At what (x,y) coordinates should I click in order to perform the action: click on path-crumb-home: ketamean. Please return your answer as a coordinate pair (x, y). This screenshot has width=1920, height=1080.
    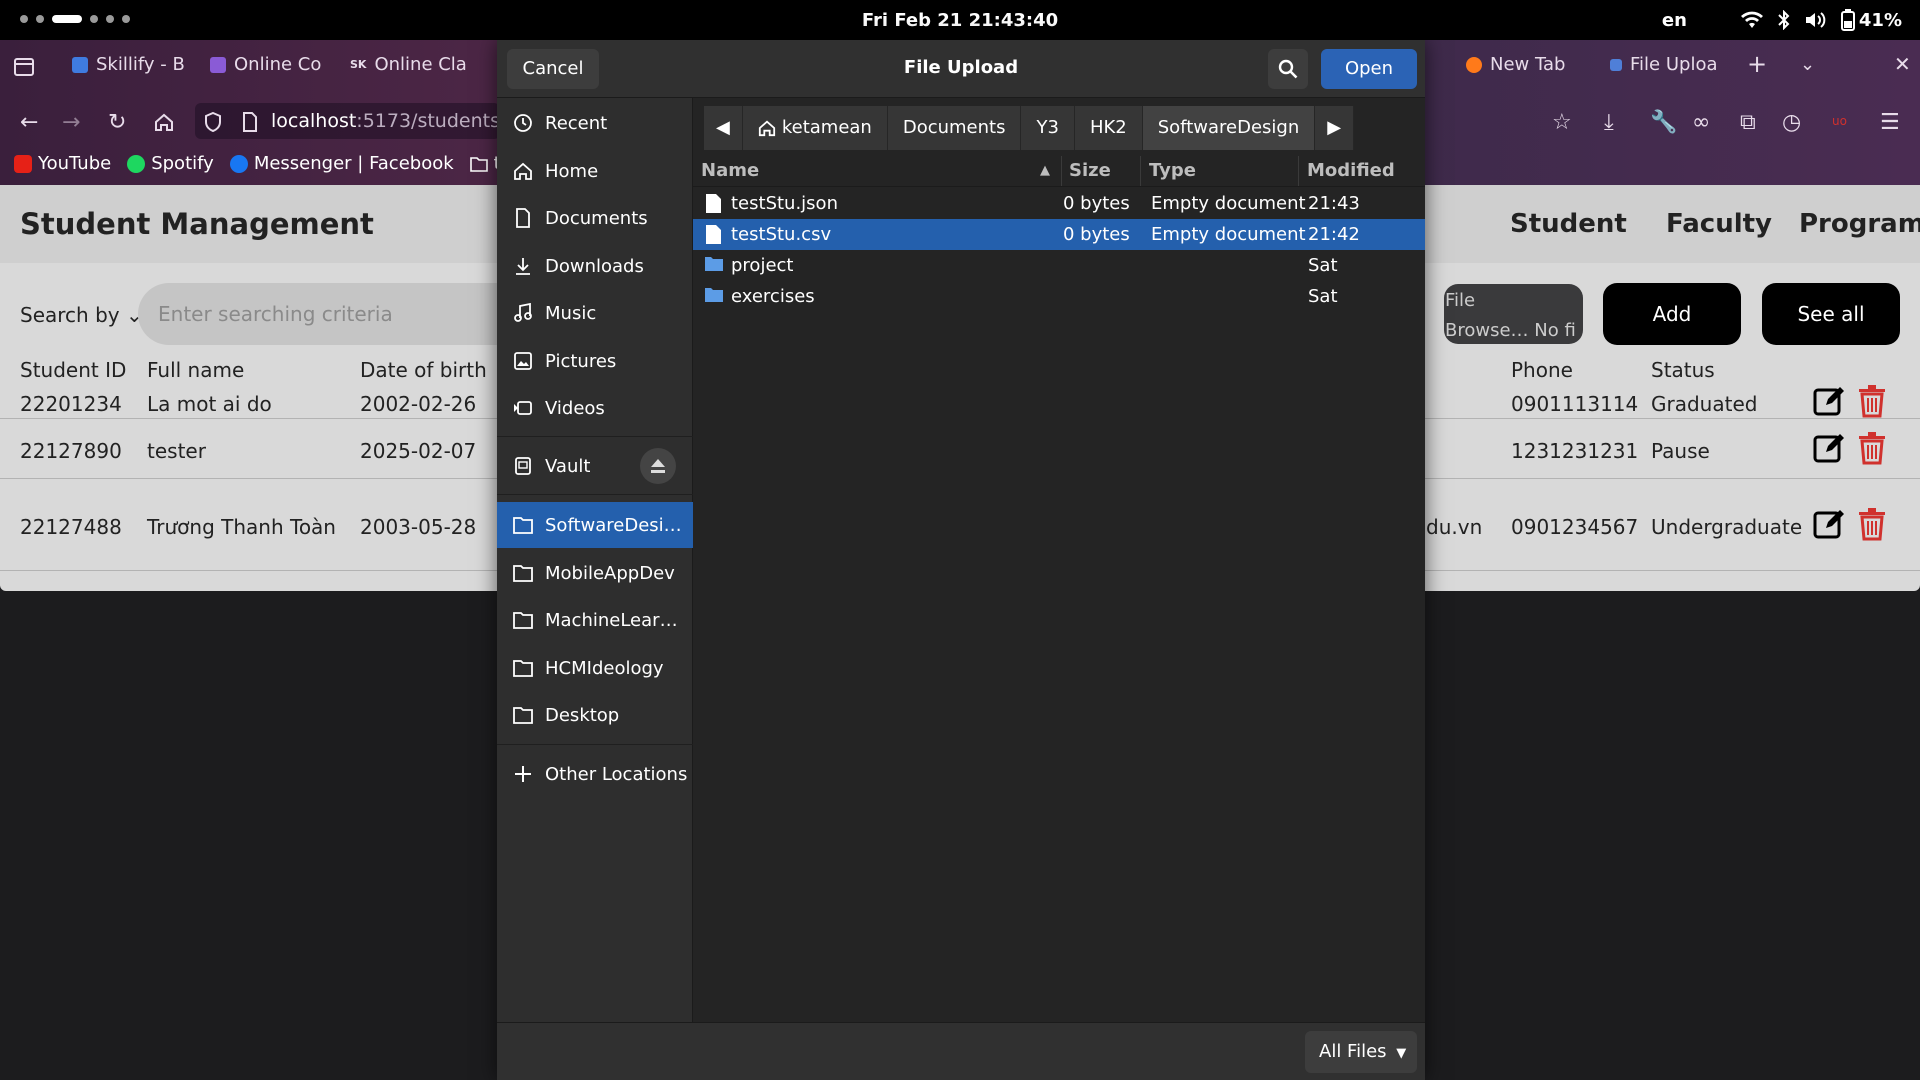
    Looking at the image, I should click on (815, 128).